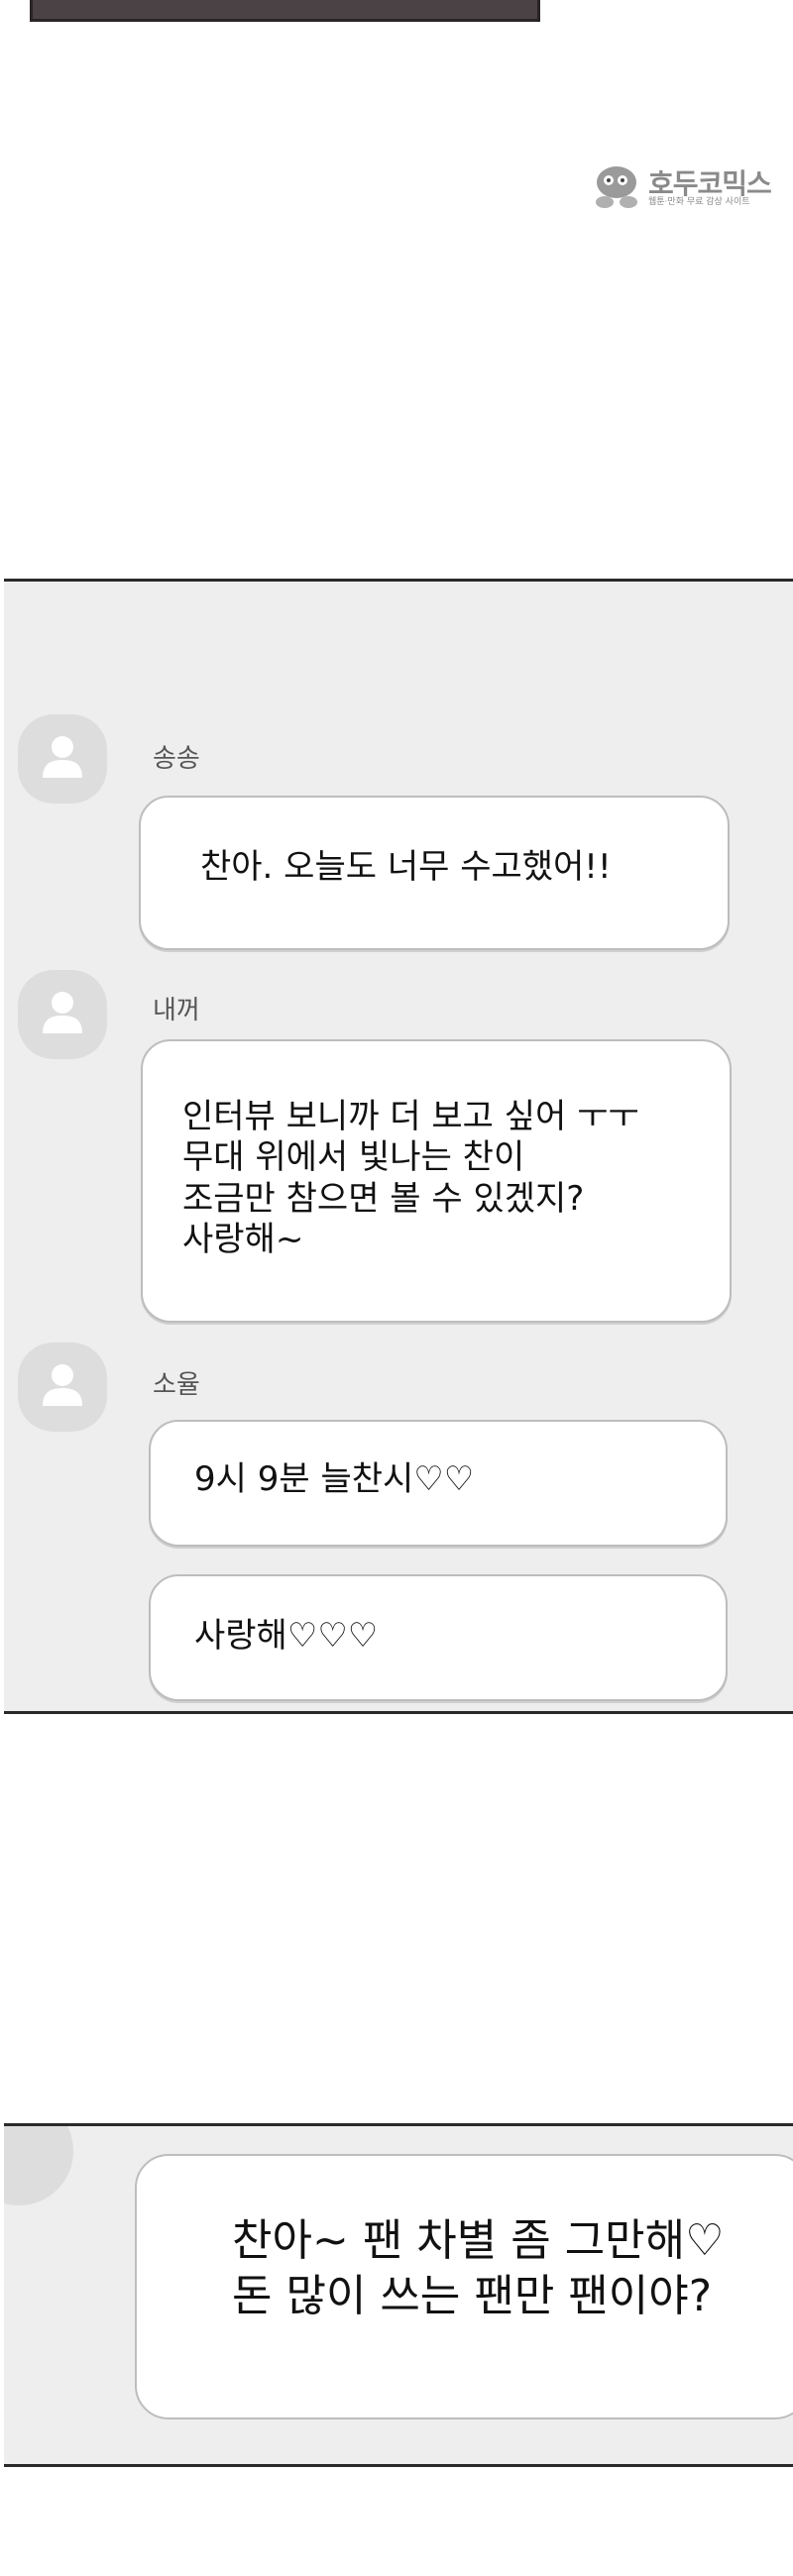 This screenshot has height=2576, width=793. What do you see at coordinates (285, 11) in the screenshot?
I see `top-panel-edge` at bounding box center [285, 11].